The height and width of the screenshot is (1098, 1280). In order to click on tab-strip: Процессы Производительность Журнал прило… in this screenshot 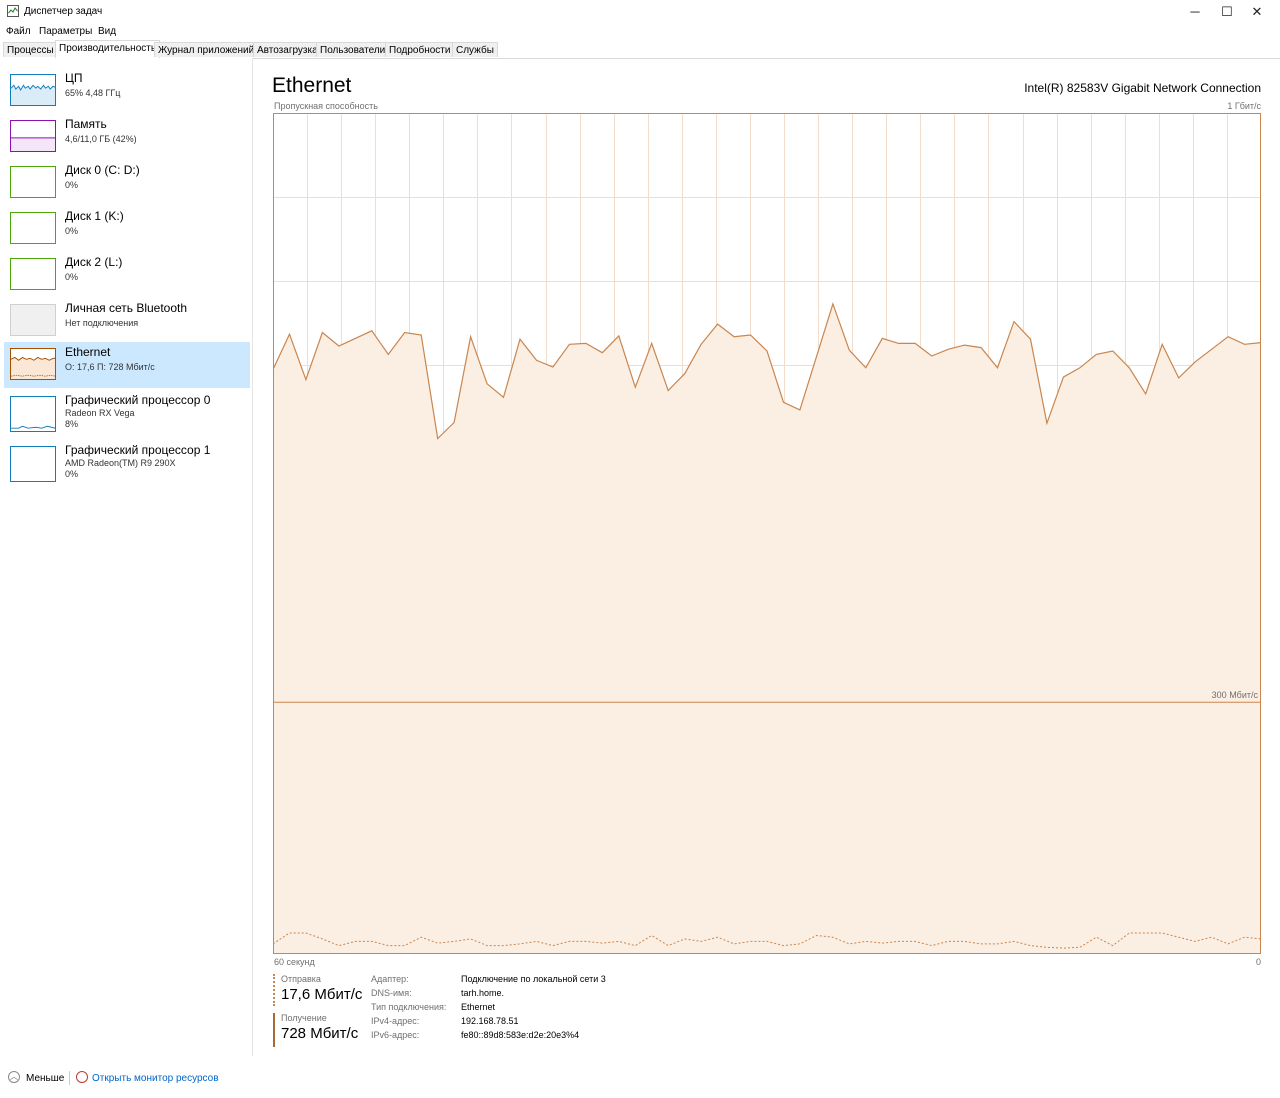, I will do `click(640, 49)`.